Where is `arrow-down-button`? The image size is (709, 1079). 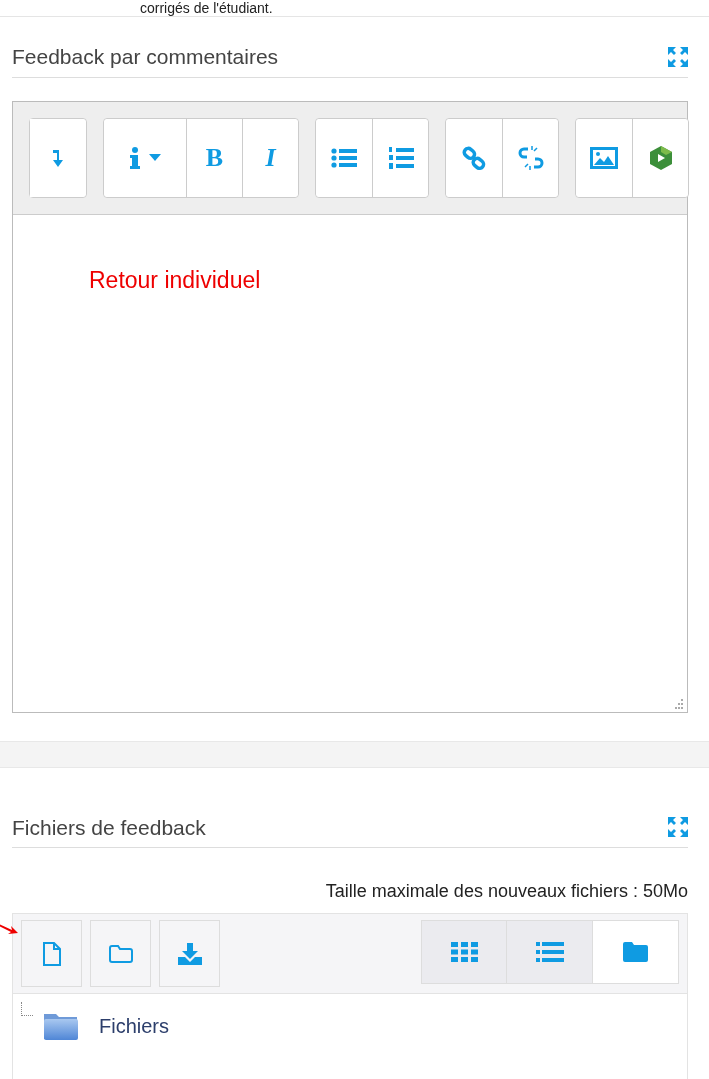
arrow-down-button is located at coordinates (58, 157).